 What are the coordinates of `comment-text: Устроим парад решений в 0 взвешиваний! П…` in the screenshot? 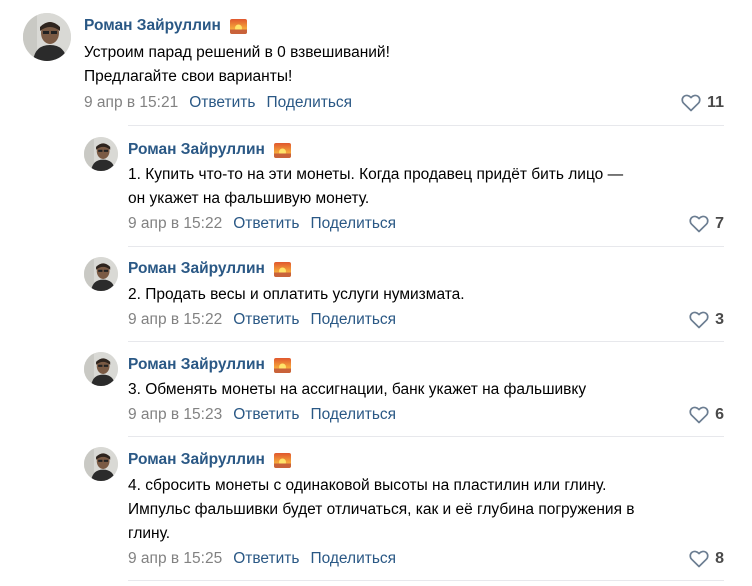 It's located at (237, 64).